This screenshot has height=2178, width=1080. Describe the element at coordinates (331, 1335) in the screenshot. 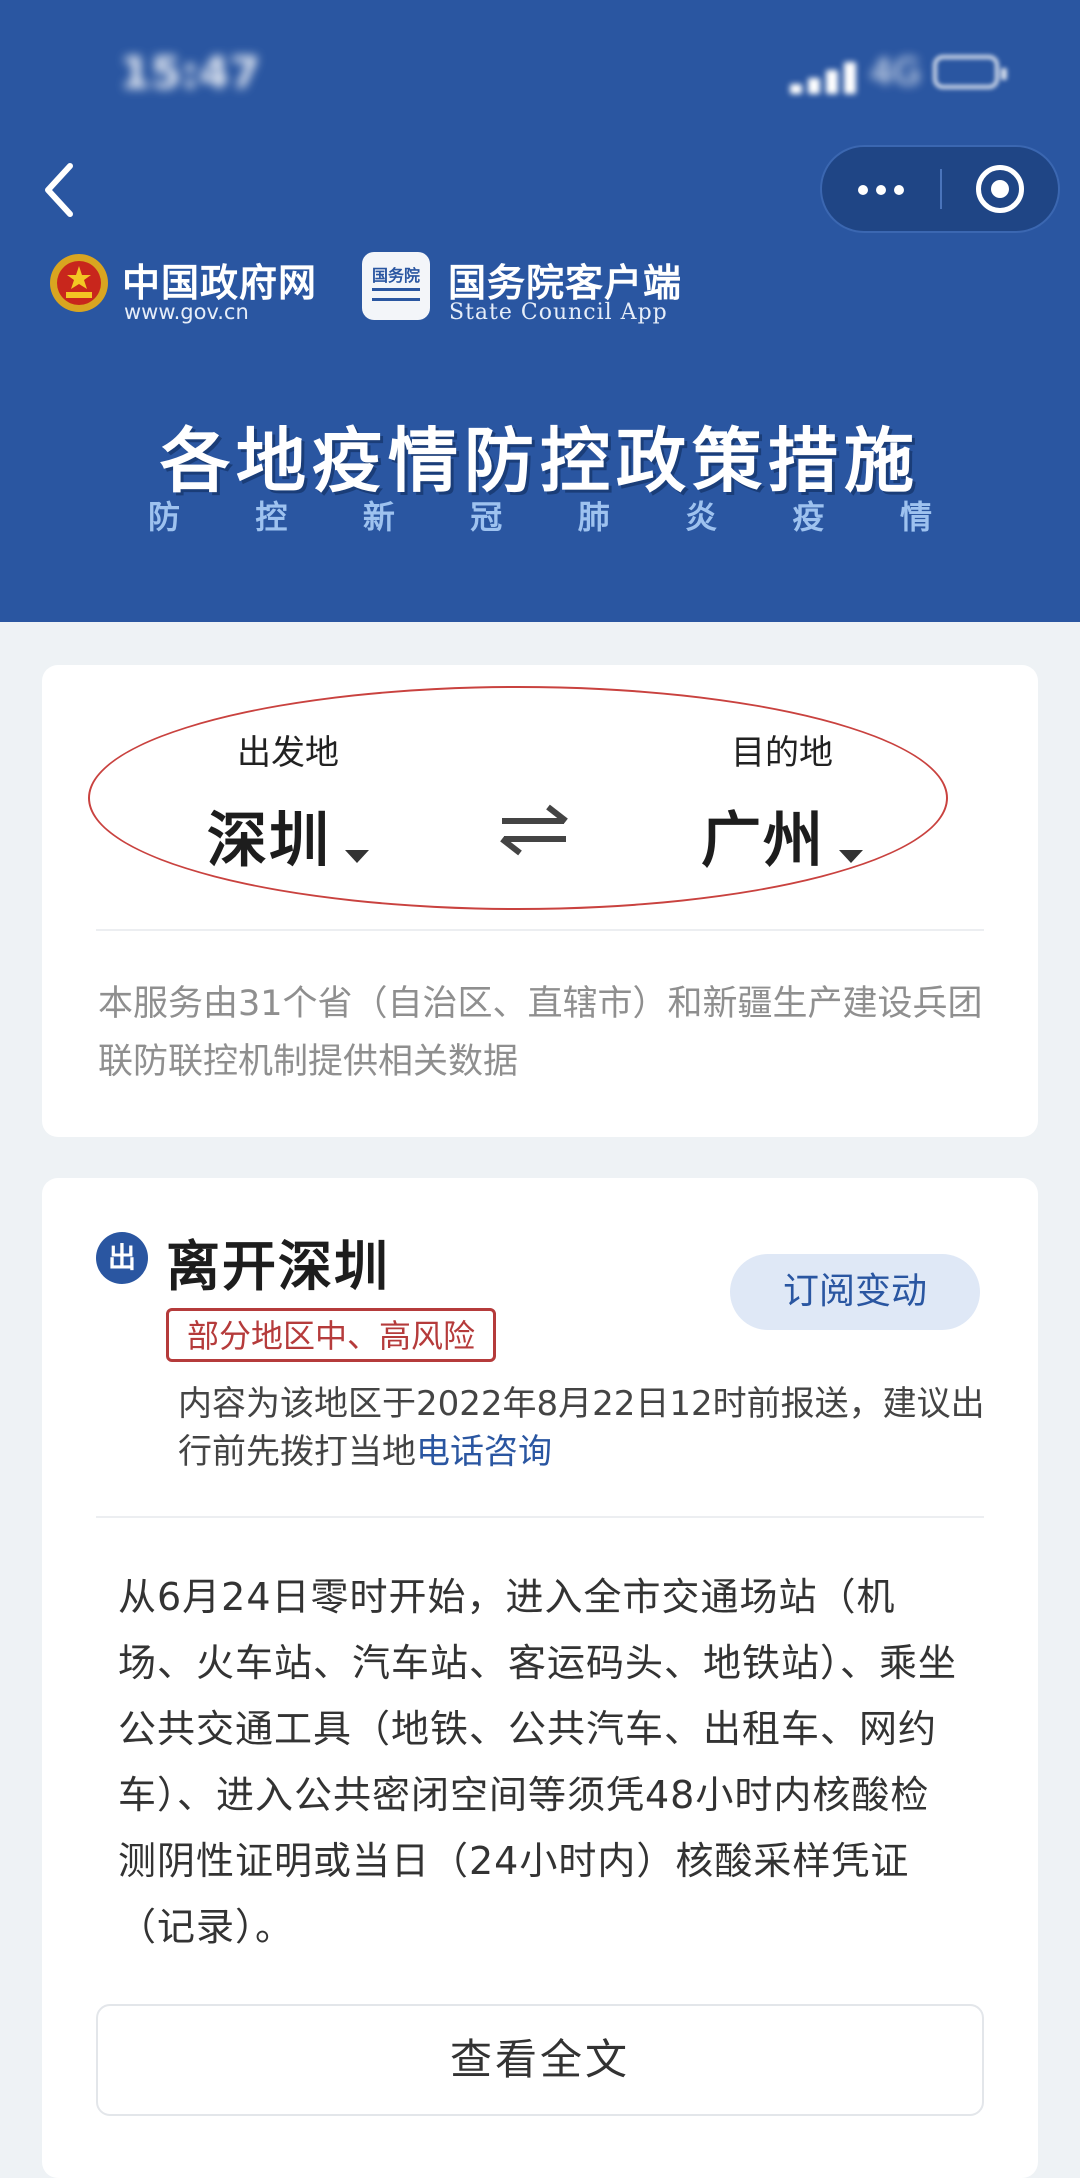

I see `risk-tag: 部分地区中、高风险` at that location.